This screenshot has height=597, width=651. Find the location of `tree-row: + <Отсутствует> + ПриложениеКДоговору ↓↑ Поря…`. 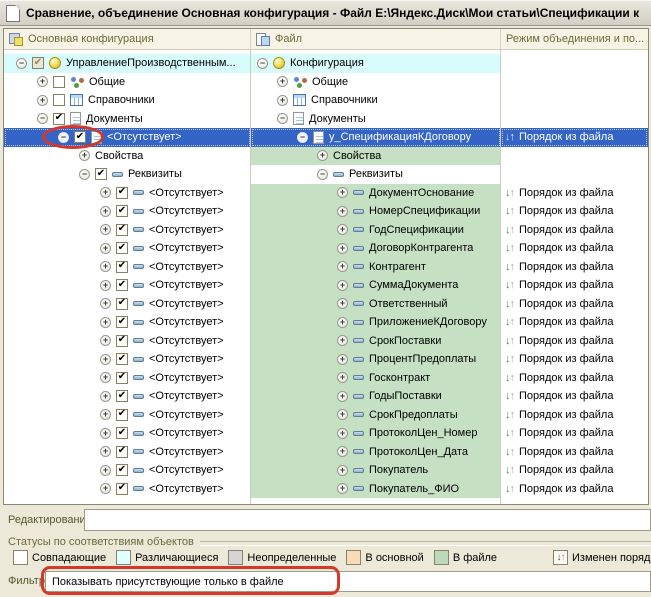

tree-row: + <Отсутствует> + ПриложениеКДоговору ↓↑ Поря… is located at coordinates (326, 322).